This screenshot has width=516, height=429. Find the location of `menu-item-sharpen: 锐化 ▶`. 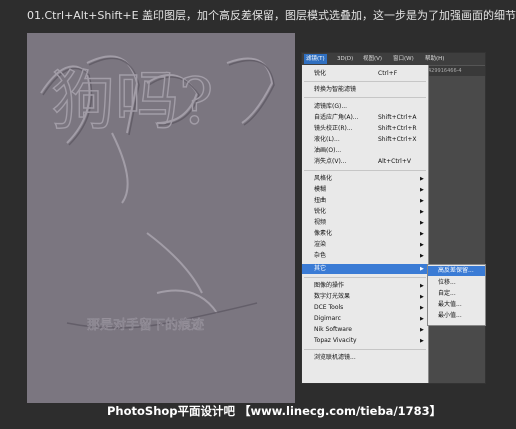

menu-item-sharpen: 锐化 ▶ is located at coordinates (365, 212).